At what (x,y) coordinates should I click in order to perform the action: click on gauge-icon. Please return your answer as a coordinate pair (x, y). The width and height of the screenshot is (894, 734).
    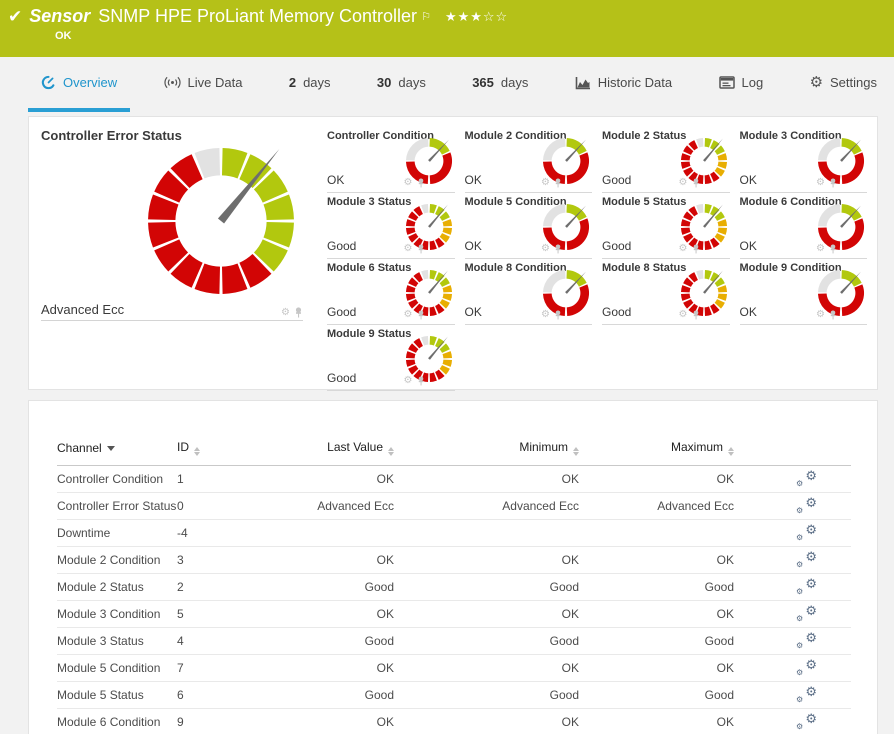
    Looking at the image, I should click on (48, 82).